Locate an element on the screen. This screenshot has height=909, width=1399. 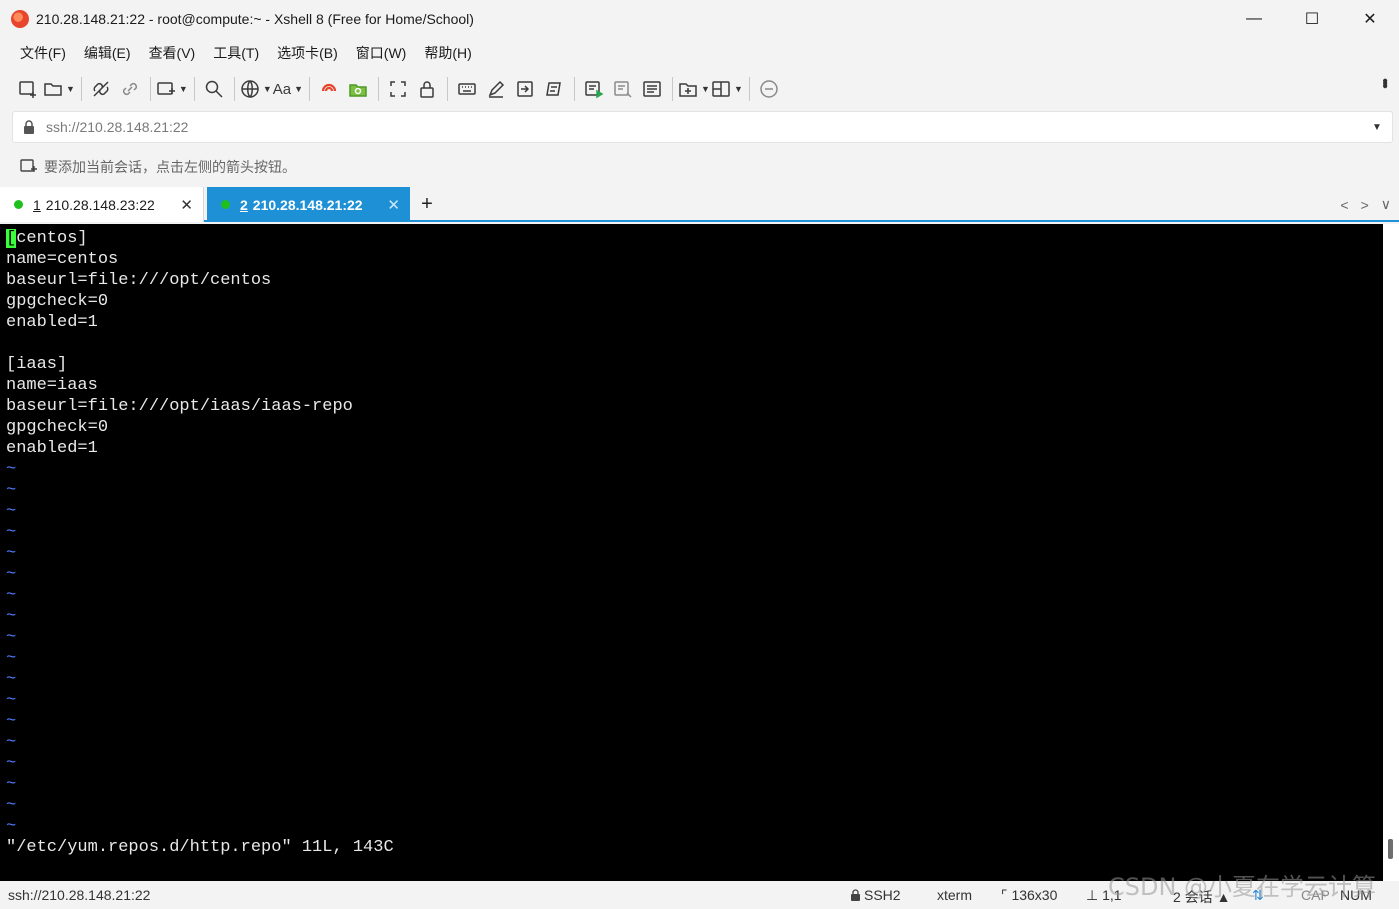
address-bar: ▼ is located at coordinates (702, 127).